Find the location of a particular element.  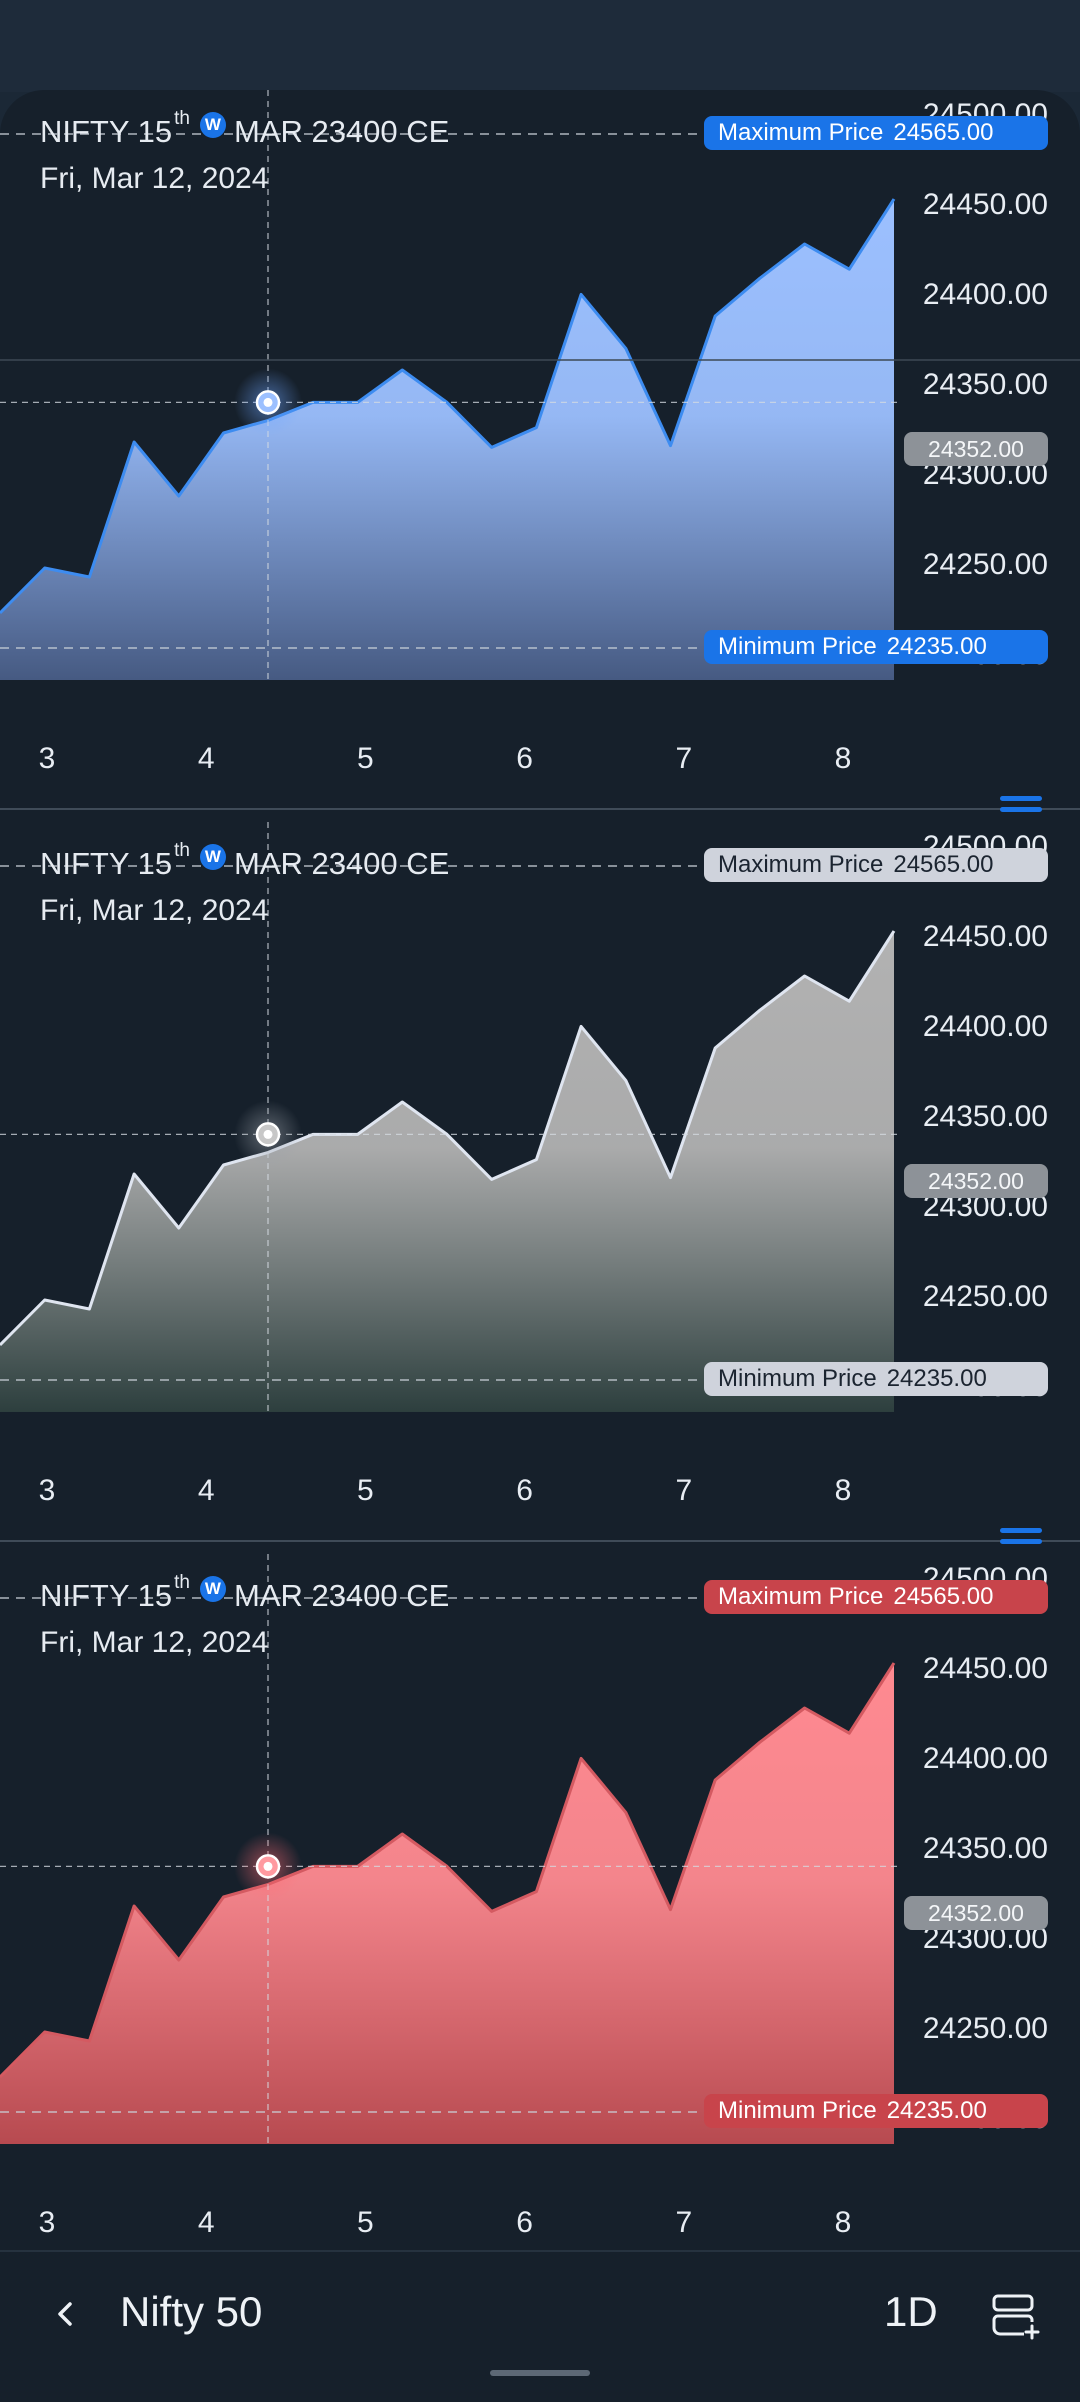

bottom-toolbar: Nifty 50 1D is located at coordinates (540, 2326).